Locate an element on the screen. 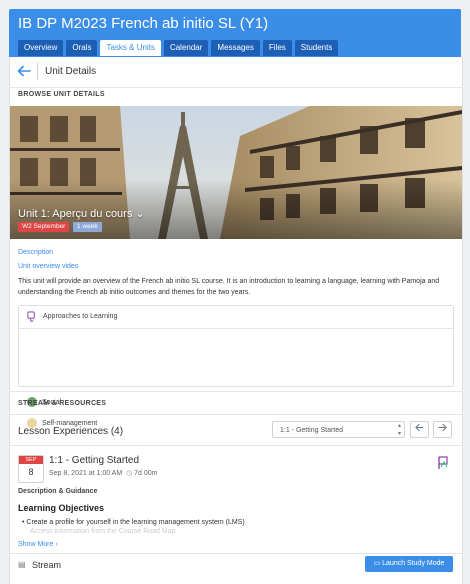  week-badge: W2 September is located at coordinates (44, 227).